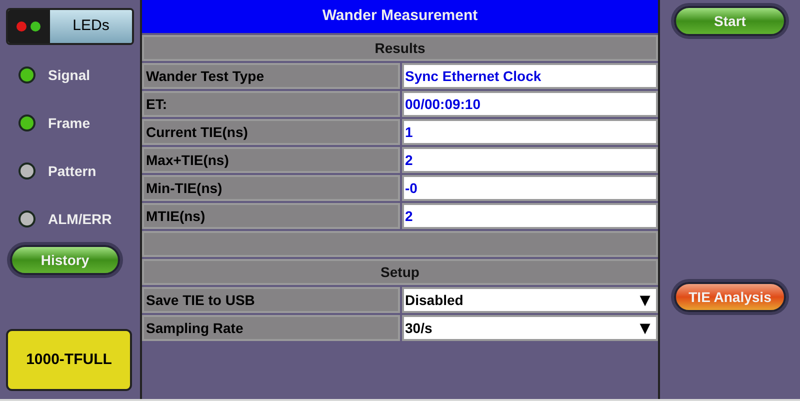 This screenshot has width=800, height=401. What do you see at coordinates (271, 132) in the screenshot?
I see `row-label: Current TIE(ns)` at bounding box center [271, 132].